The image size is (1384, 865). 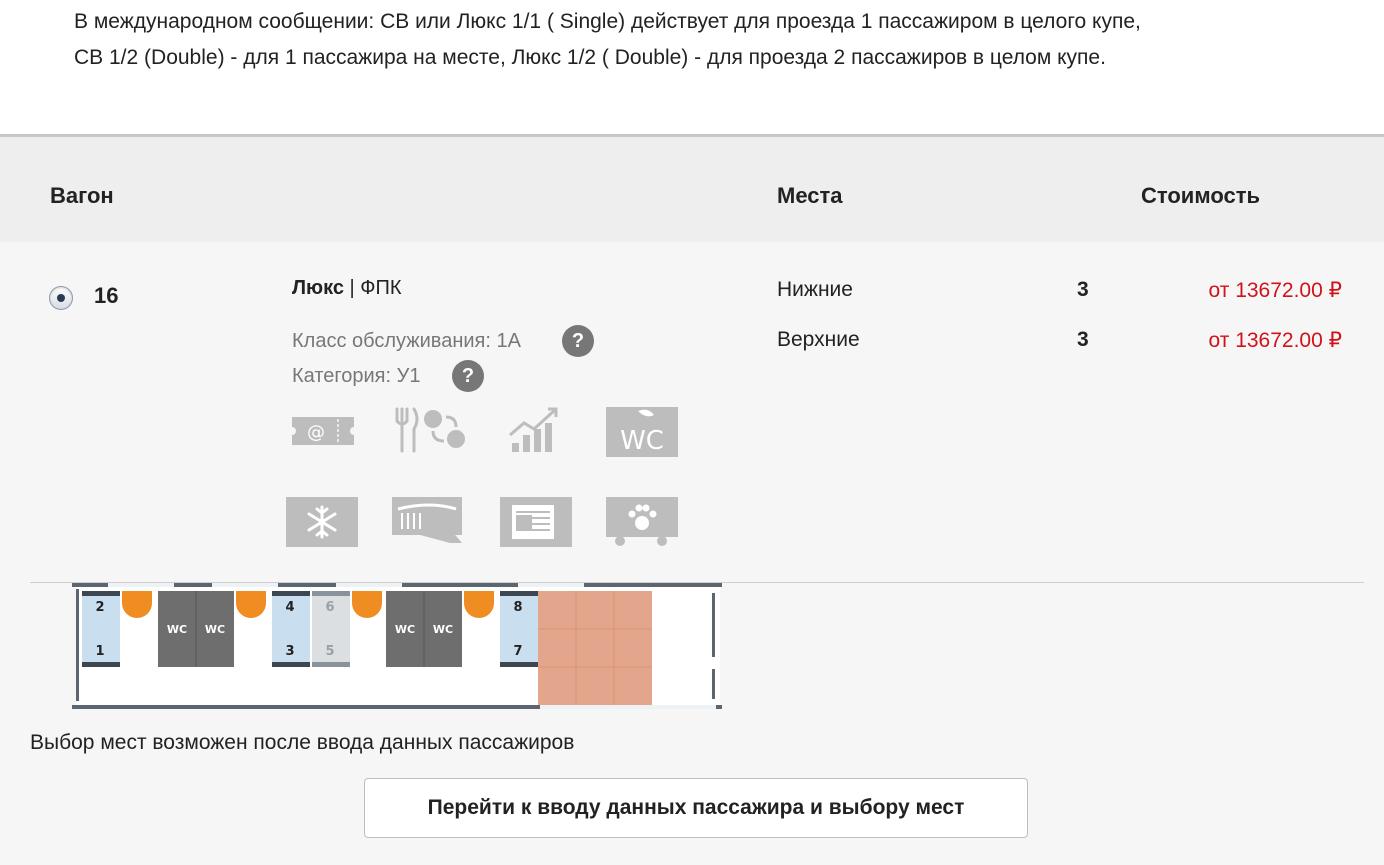 What do you see at coordinates (1083, 289) in the screenshot?
I see `seat-count-lower: 3` at bounding box center [1083, 289].